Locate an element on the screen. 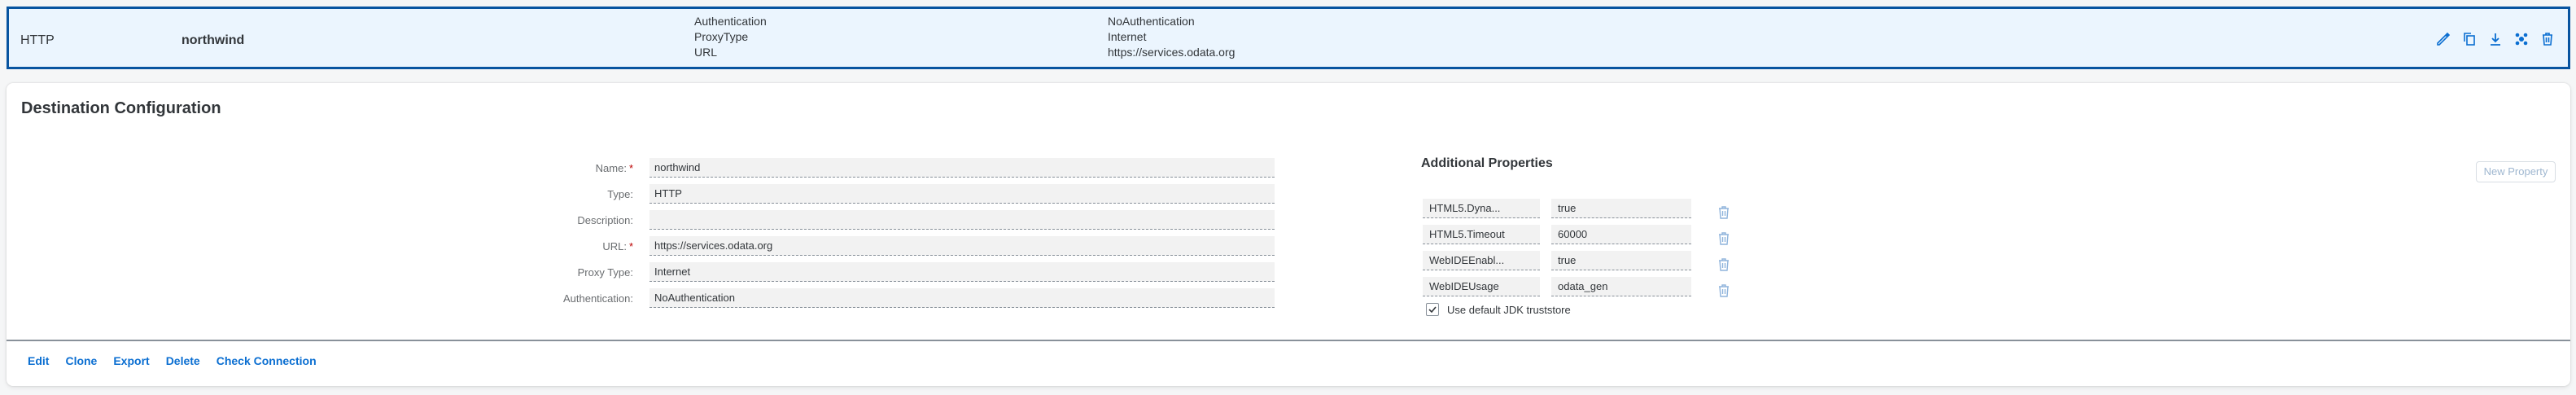 The width and height of the screenshot is (2576, 395). row-name: northwind is located at coordinates (213, 40).